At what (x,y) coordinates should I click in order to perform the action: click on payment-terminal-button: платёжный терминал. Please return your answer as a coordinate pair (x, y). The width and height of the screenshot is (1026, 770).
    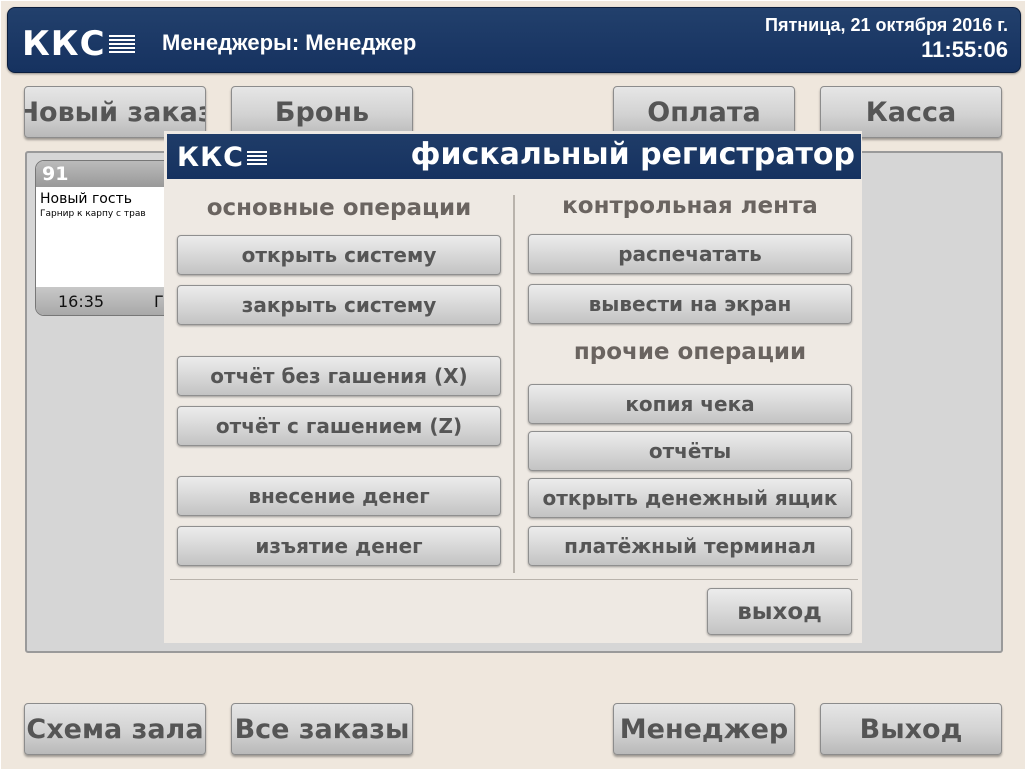
    Looking at the image, I should click on (690, 546).